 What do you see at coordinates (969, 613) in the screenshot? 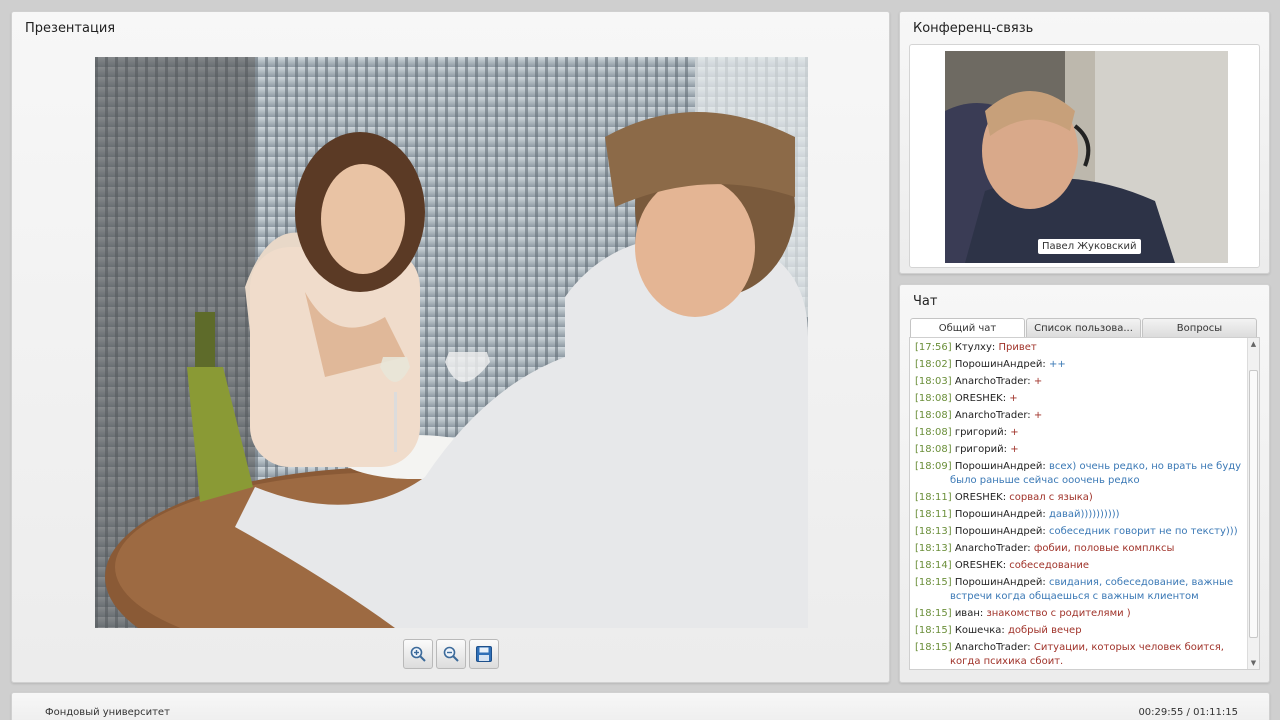
I see `message-author: иван:` at bounding box center [969, 613].